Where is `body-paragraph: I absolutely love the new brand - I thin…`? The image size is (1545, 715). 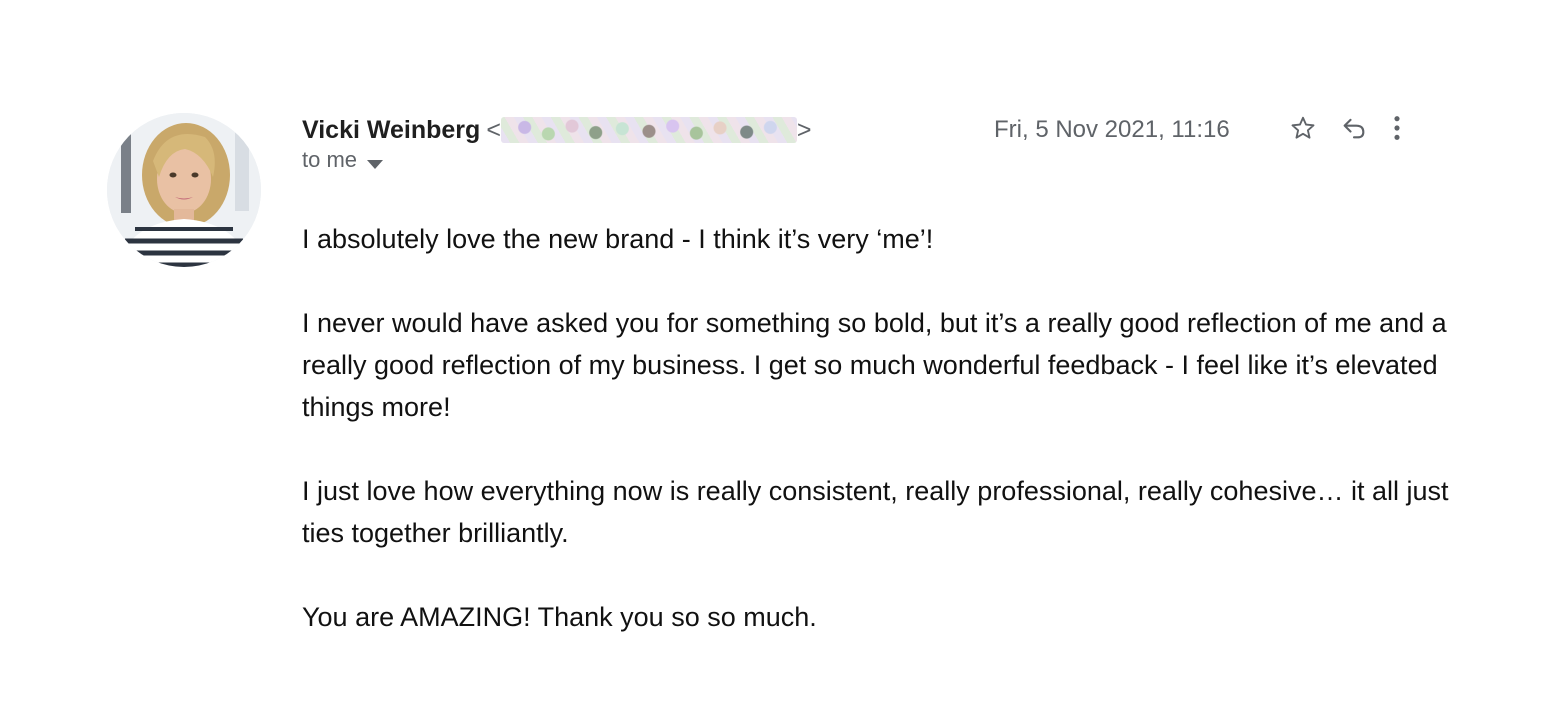 body-paragraph: I absolutely love the new brand - I thin… is located at coordinates (618, 239).